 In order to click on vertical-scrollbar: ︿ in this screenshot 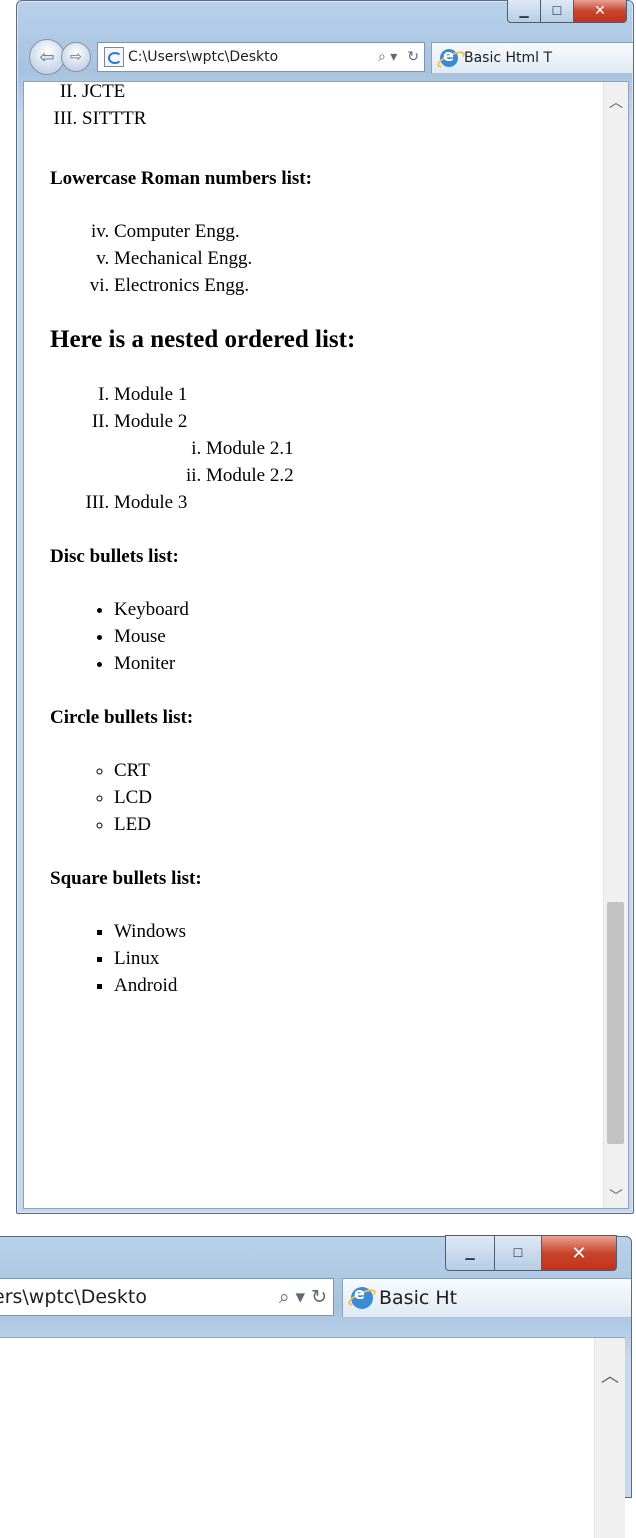, I will do `click(609, 1438)`.